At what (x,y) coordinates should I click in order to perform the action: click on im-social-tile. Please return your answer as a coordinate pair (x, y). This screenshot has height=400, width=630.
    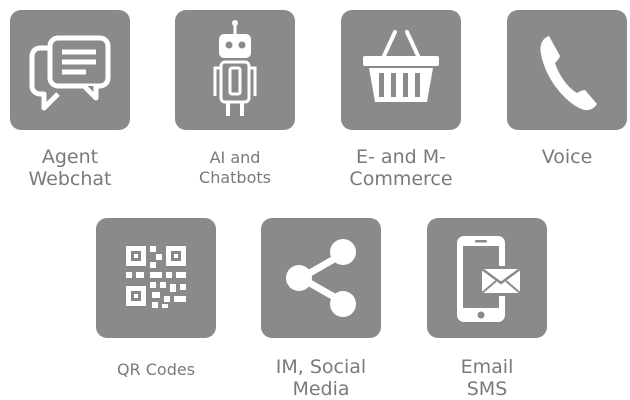
    Looking at the image, I should click on (321, 278).